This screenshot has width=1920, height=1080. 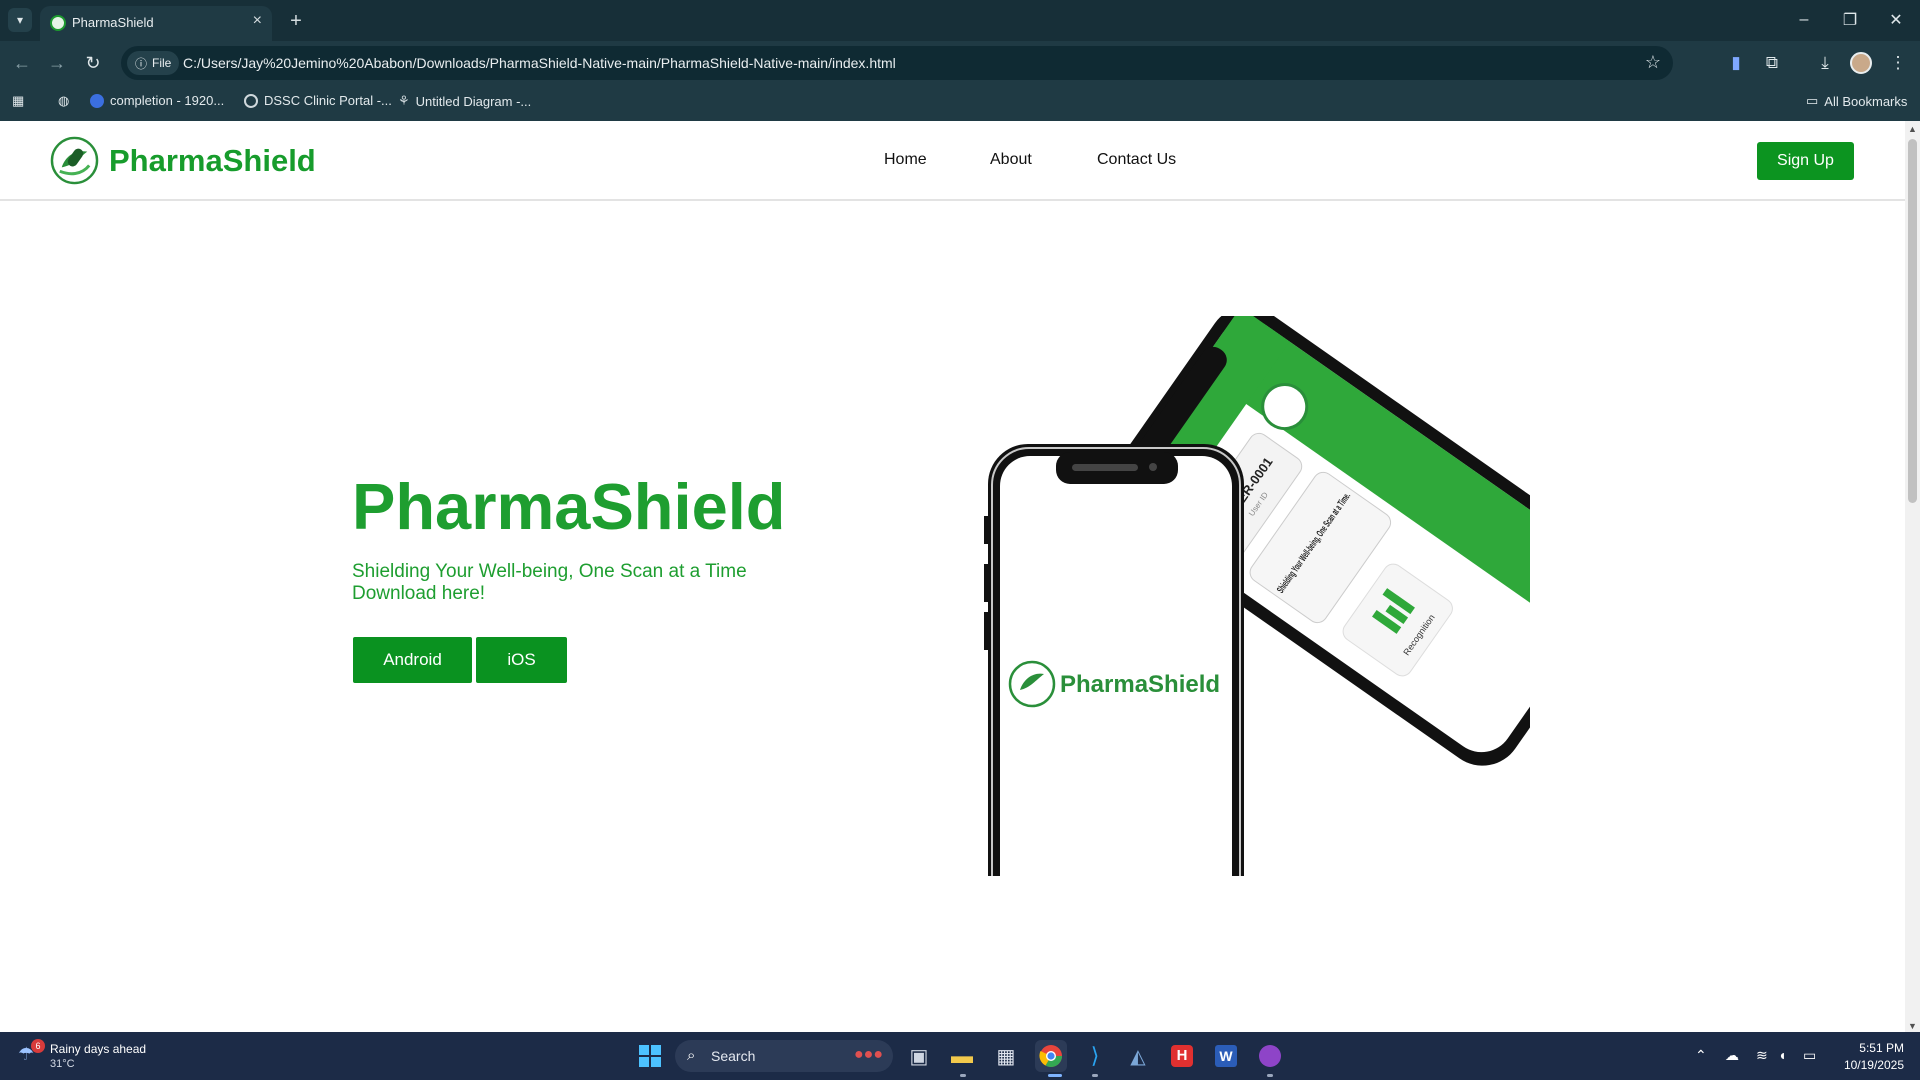 I want to click on battery-icon: ▭, so click(x=1809, y=1055).